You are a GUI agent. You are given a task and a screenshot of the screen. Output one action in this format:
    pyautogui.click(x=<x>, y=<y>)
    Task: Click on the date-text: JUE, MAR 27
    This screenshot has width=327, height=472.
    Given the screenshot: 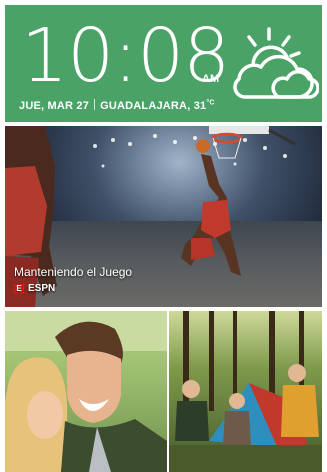 What is the action you would take?
    pyautogui.click(x=54, y=106)
    